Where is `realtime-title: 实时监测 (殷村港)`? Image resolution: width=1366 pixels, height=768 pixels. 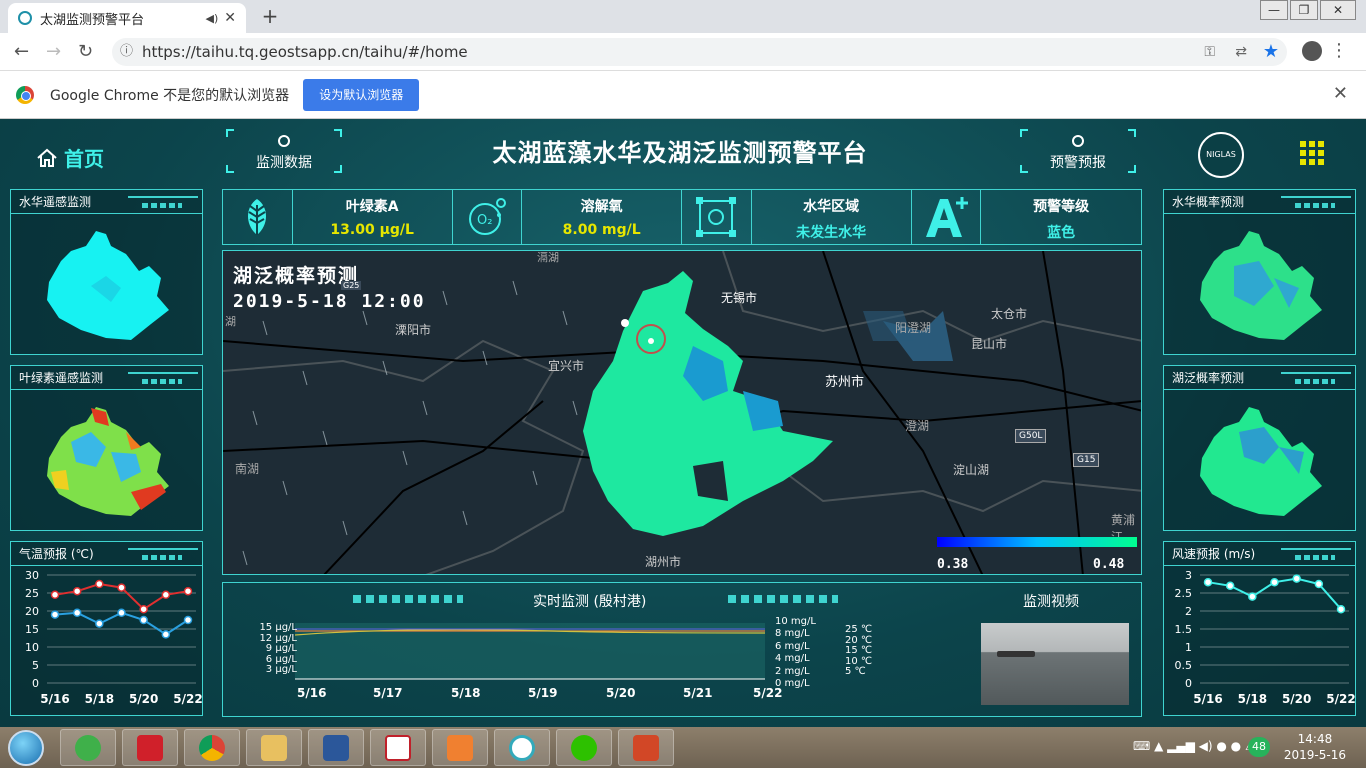
realtime-title: 实时监测 (殷村港) is located at coordinates (590, 602).